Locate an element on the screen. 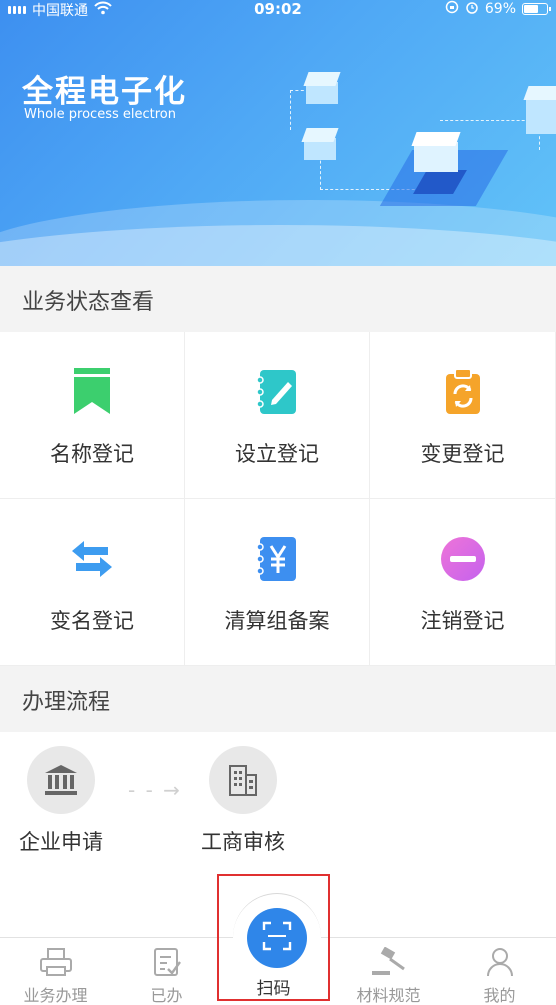 This screenshot has height=1005, width=556. tab-mine: 我的 is located at coordinates (499, 971).